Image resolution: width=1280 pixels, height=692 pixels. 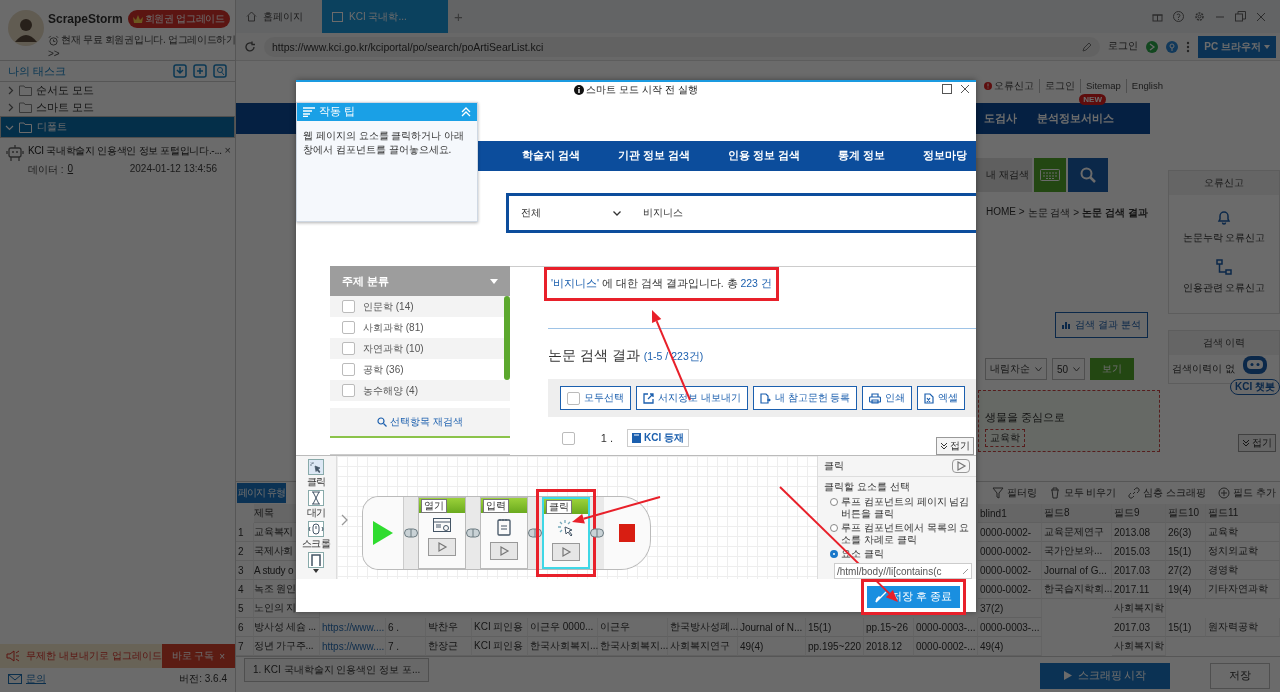 What do you see at coordinates (1224, 343) in the screenshot?
I see `history-title: 검색 이력` at bounding box center [1224, 343].